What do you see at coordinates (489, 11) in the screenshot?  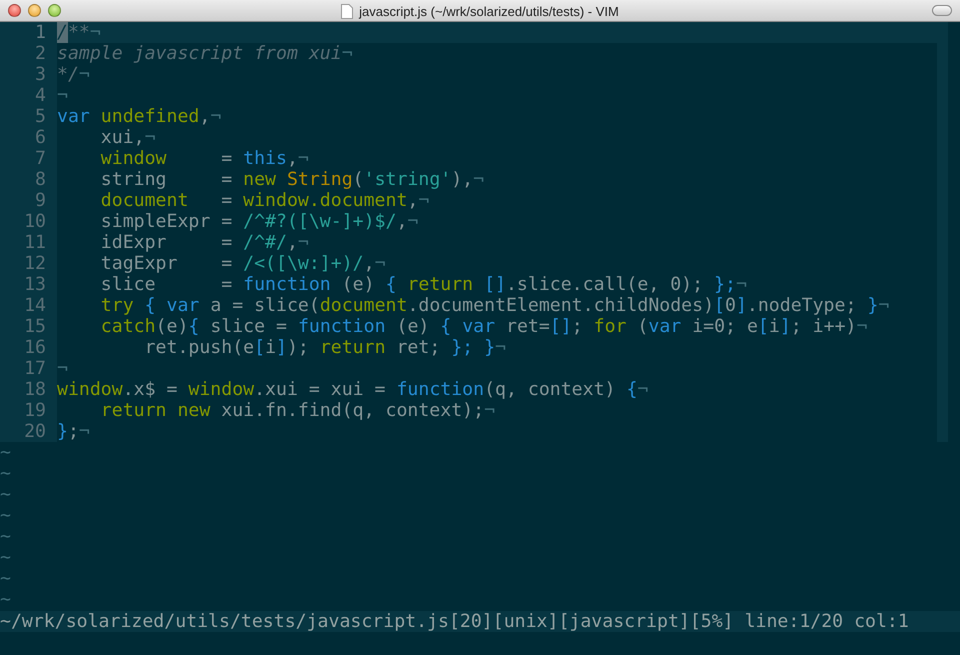 I see `window-title: javascript.js (~/wrk/solarized/utils/tests) - VIM` at bounding box center [489, 11].